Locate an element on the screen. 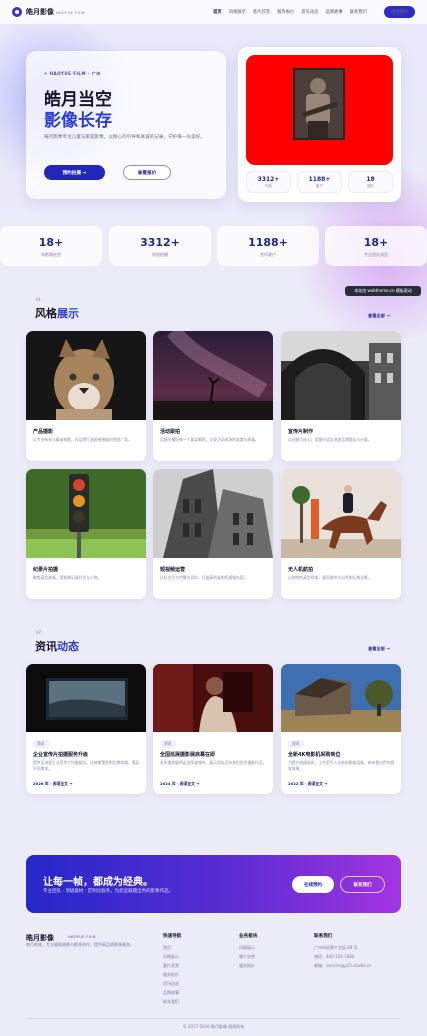  stat-team: 18+ 专业团队成员 is located at coordinates (376, 246).